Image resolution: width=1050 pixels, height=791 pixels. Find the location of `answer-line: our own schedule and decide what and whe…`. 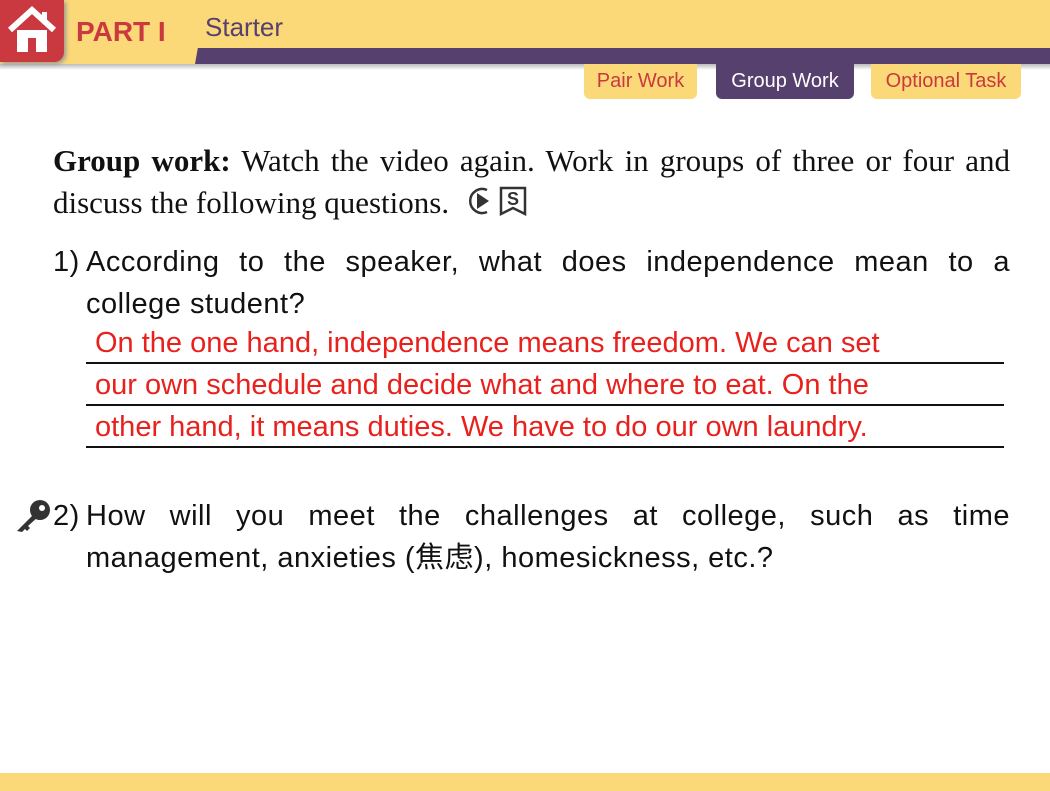

answer-line: our own schedule and decide what and whe… is located at coordinates (545, 385).